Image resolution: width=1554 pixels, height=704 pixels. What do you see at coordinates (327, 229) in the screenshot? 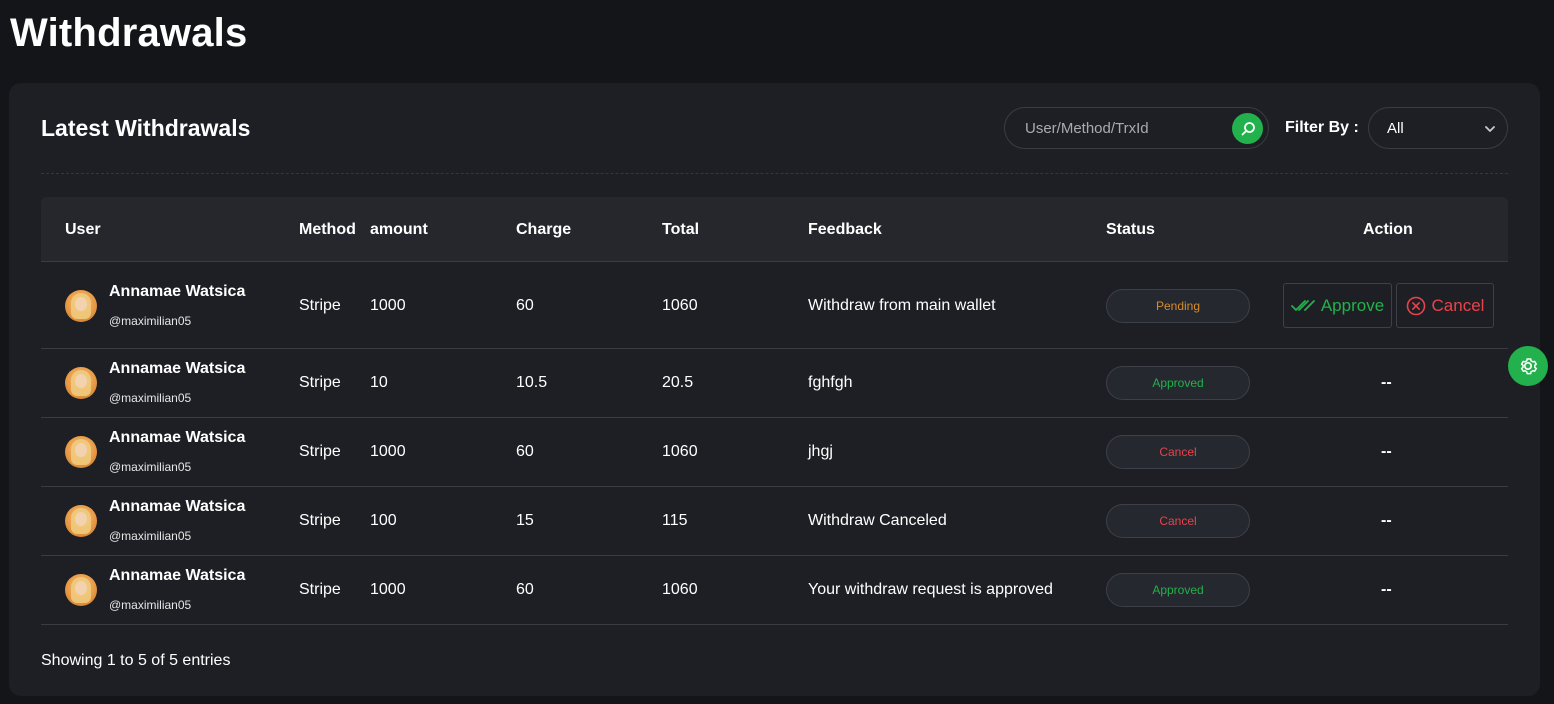
I see `header-method: Method` at bounding box center [327, 229].